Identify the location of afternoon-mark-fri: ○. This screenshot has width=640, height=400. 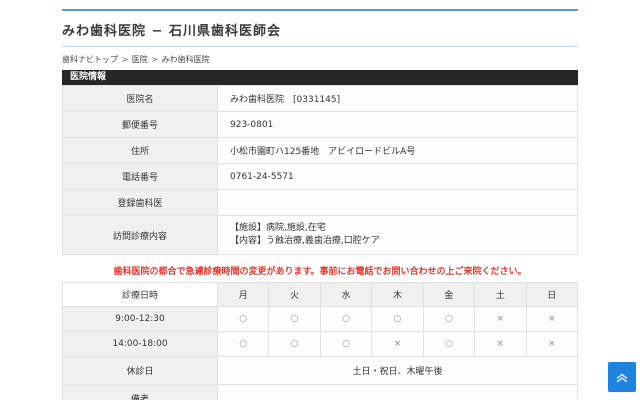
(449, 344).